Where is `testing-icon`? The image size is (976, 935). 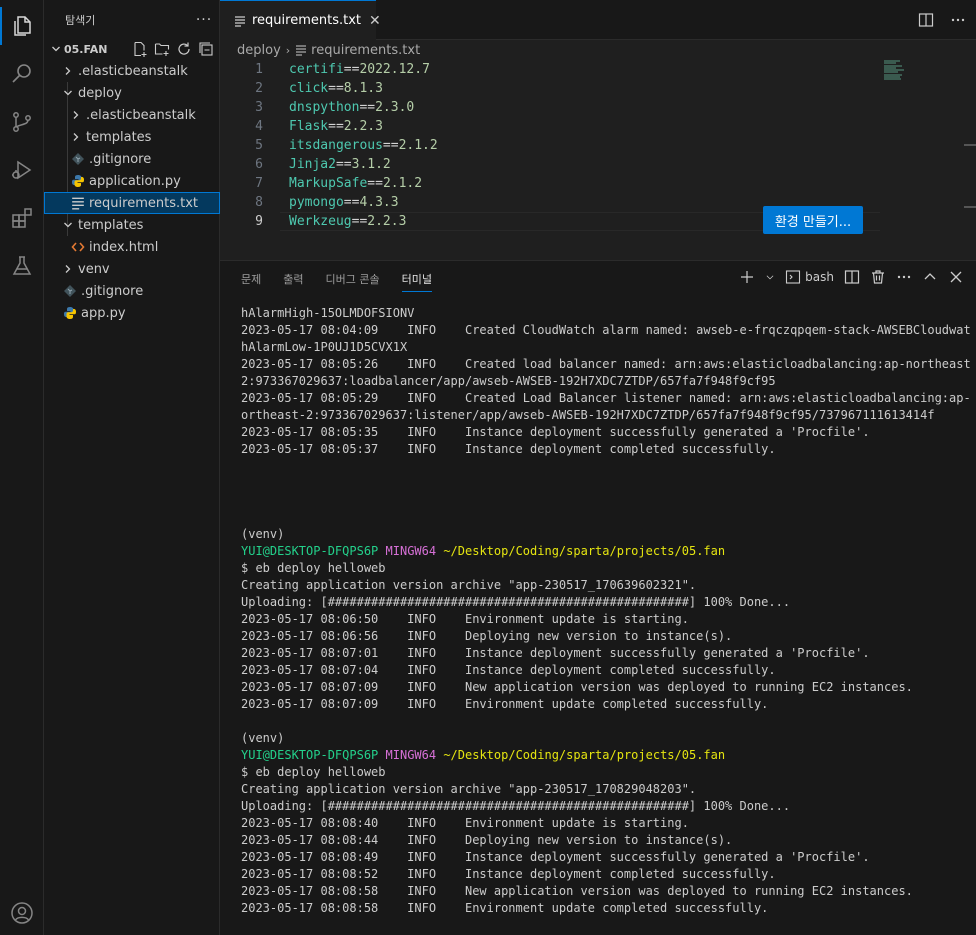
testing-icon is located at coordinates (22, 266).